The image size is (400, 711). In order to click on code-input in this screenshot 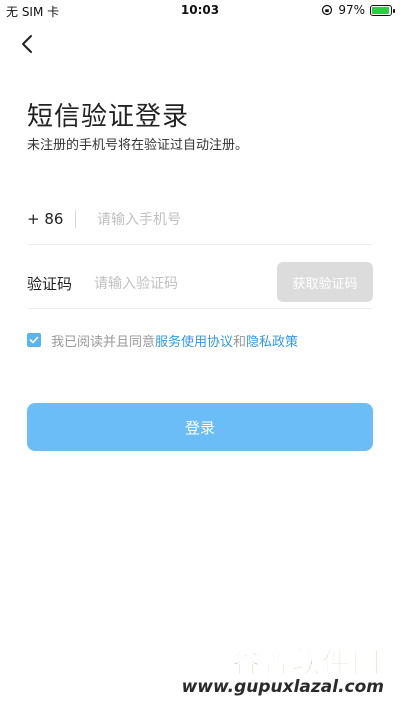, I will do `click(181, 284)`.